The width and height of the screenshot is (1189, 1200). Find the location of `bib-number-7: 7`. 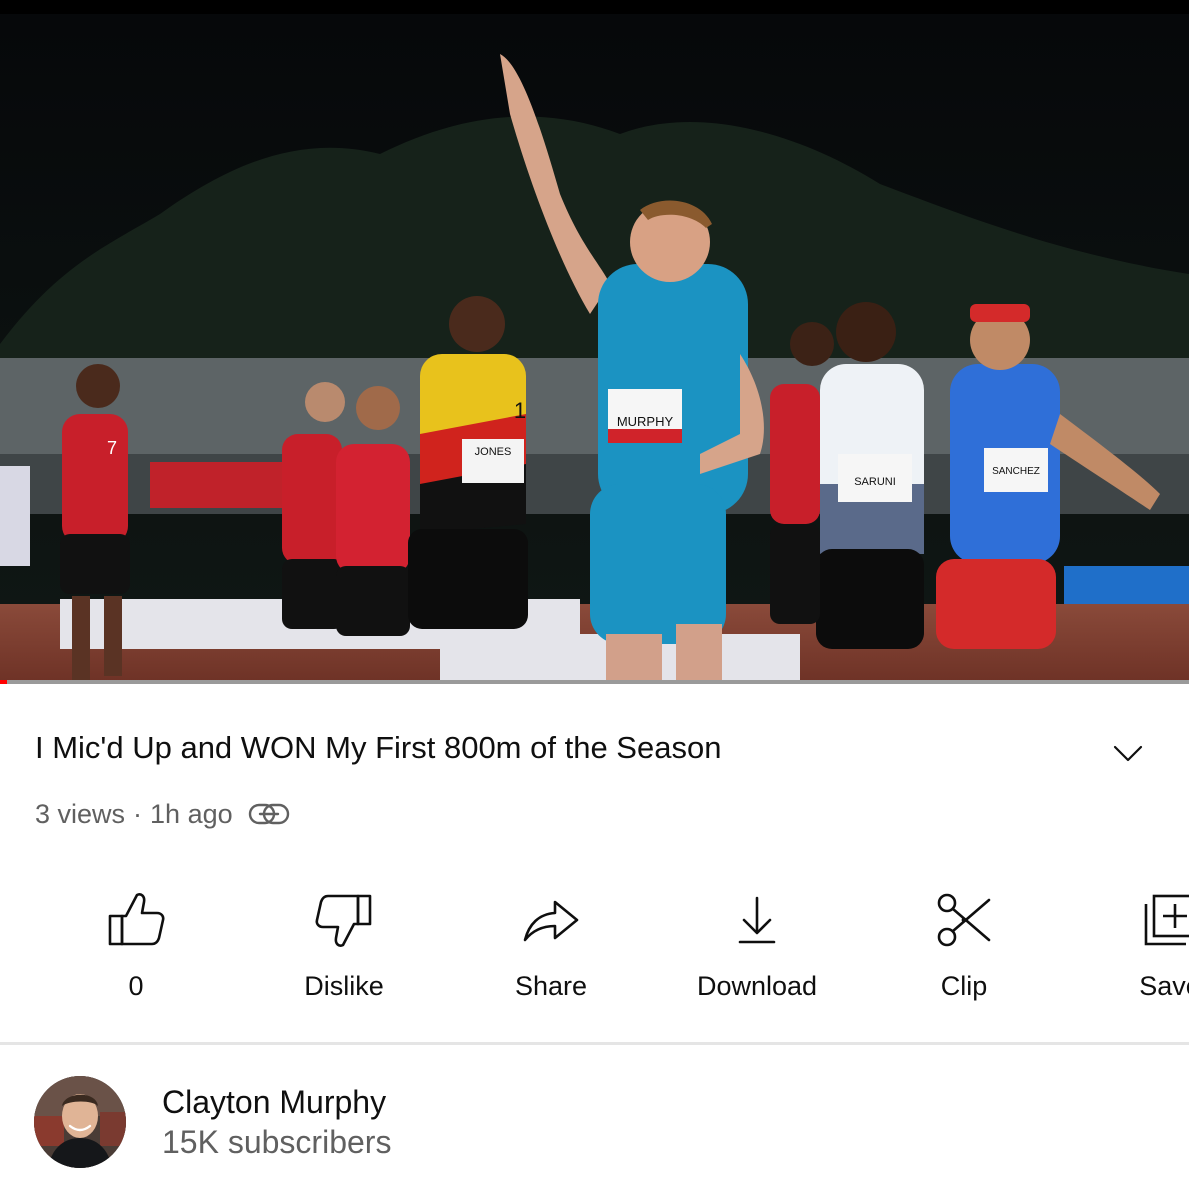

bib-number-7: 7 is located at coordinates (112, 448).